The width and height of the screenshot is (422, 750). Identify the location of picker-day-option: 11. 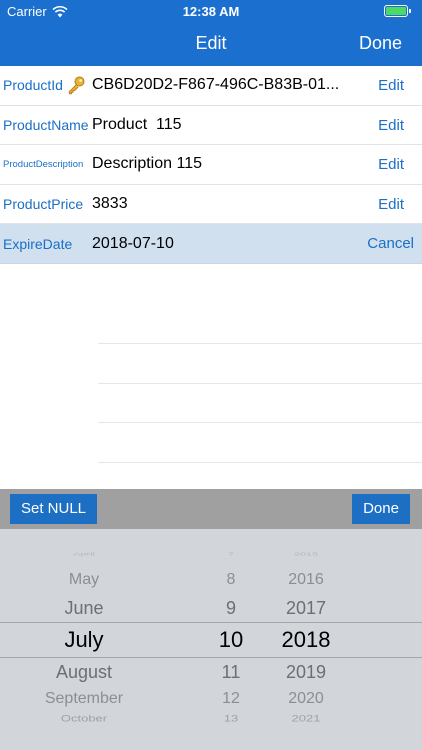
(231, 672).